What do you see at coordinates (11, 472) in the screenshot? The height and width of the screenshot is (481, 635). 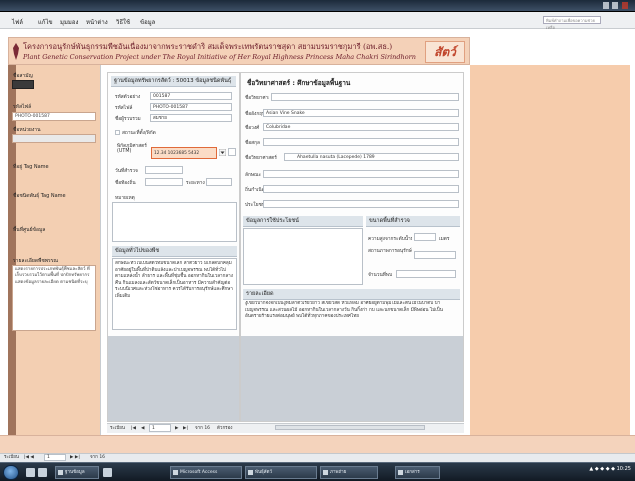 I see `start-button` at bounding box center [11, 472].